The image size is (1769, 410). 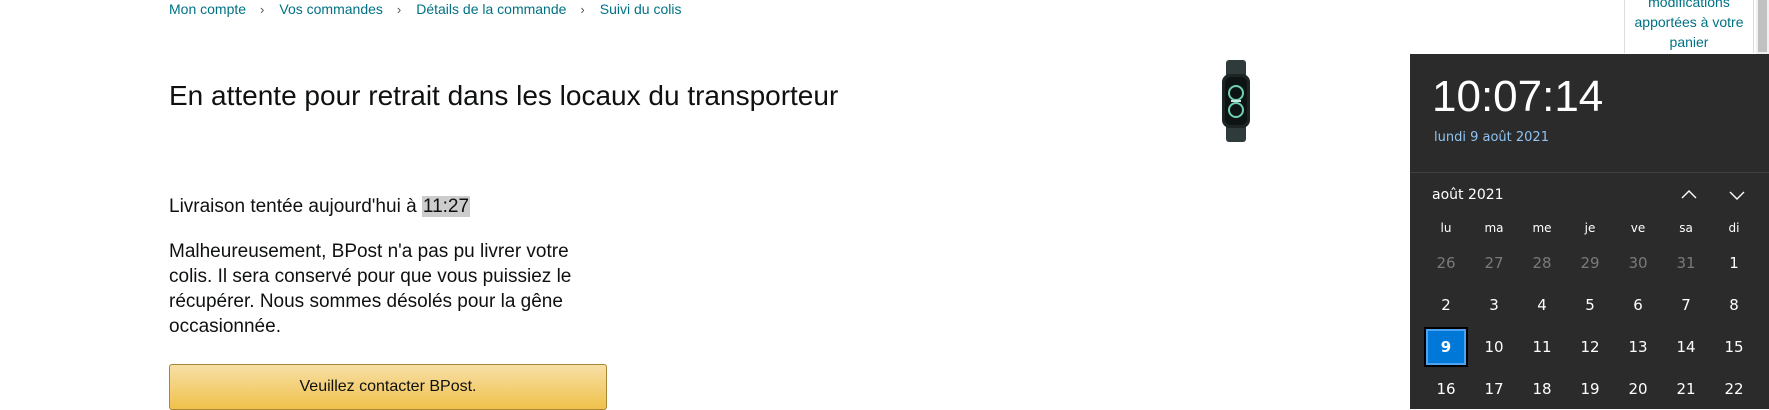 What do you see at coordinates (1762, 26) in the screenshot?
I see `scrollbar-thumb` at bounding box center [1762, 26].